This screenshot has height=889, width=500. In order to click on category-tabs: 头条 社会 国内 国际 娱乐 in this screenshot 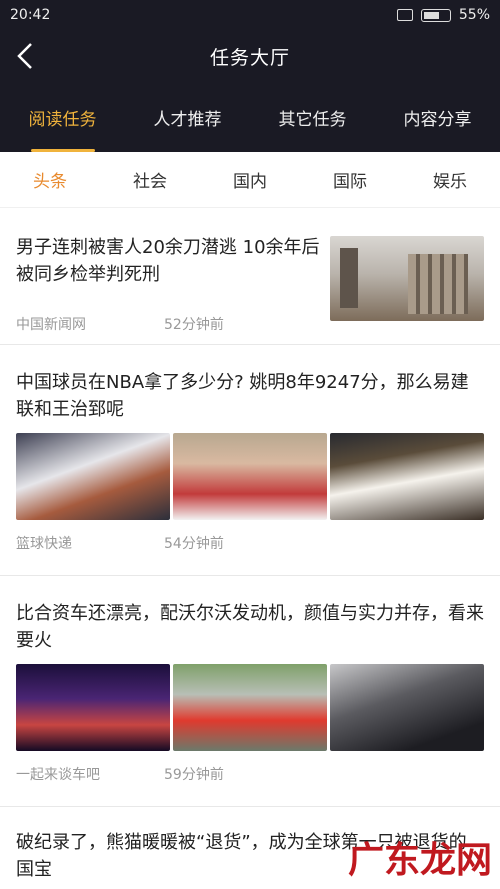, I will do `click(250, 180)`.